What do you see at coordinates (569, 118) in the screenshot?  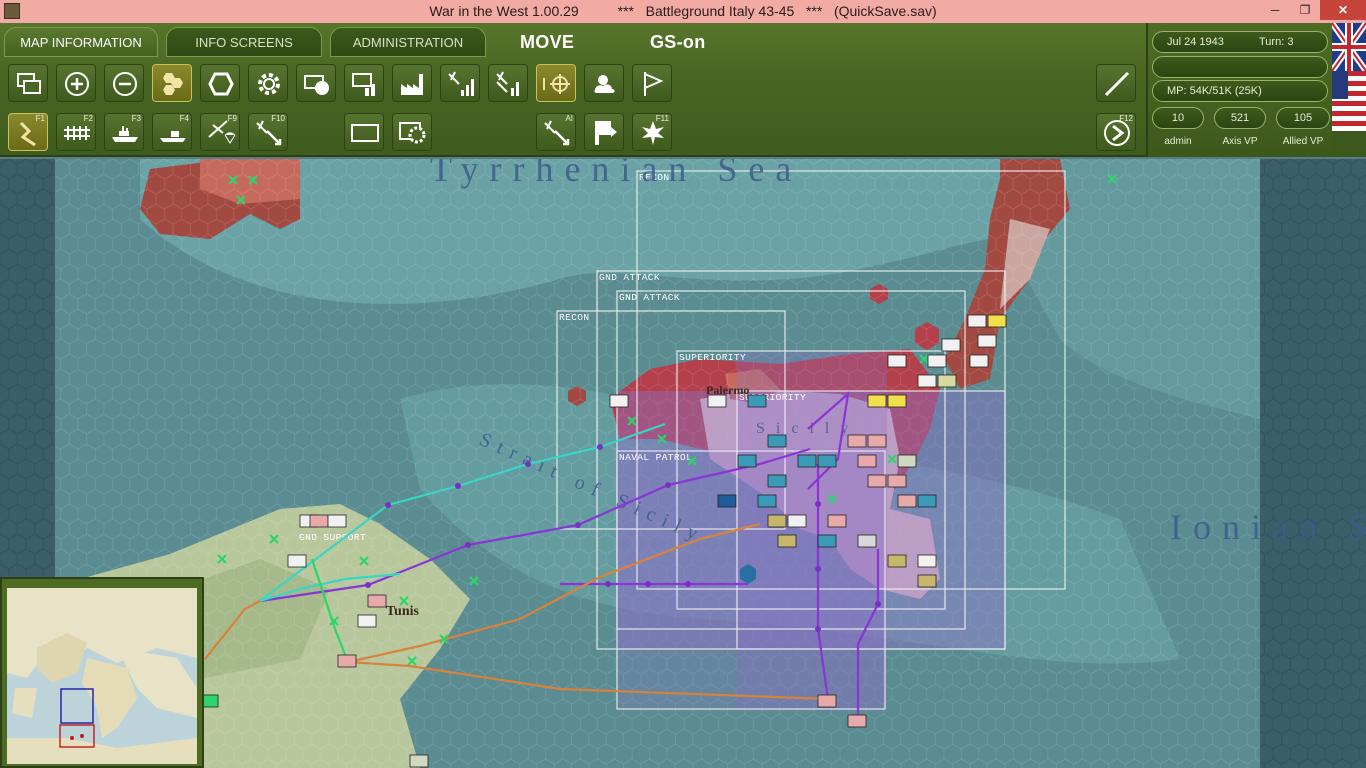 I see `fkey-ai: AI` at bounding box center [569, 118].